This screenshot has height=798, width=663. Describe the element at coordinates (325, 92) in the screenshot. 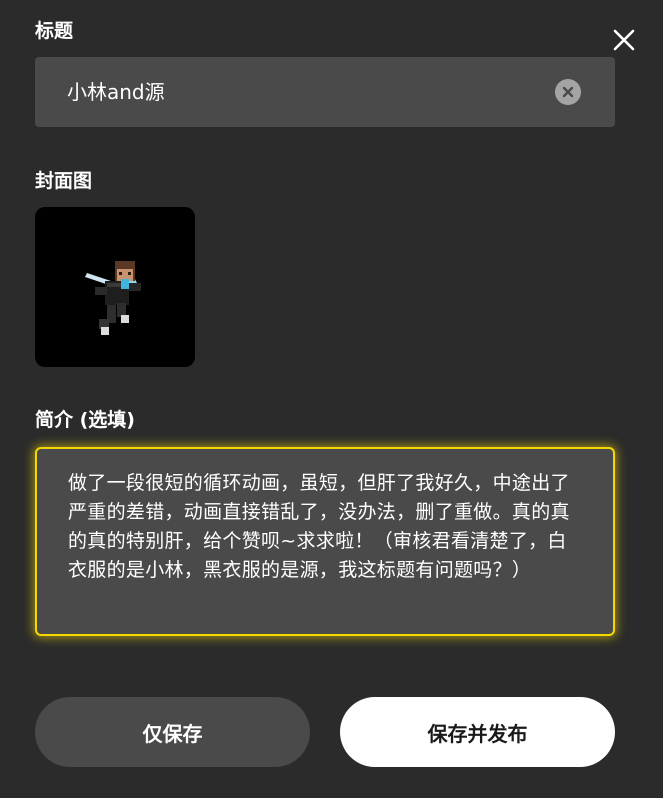

I see `title-input: 小林and源` at that location.